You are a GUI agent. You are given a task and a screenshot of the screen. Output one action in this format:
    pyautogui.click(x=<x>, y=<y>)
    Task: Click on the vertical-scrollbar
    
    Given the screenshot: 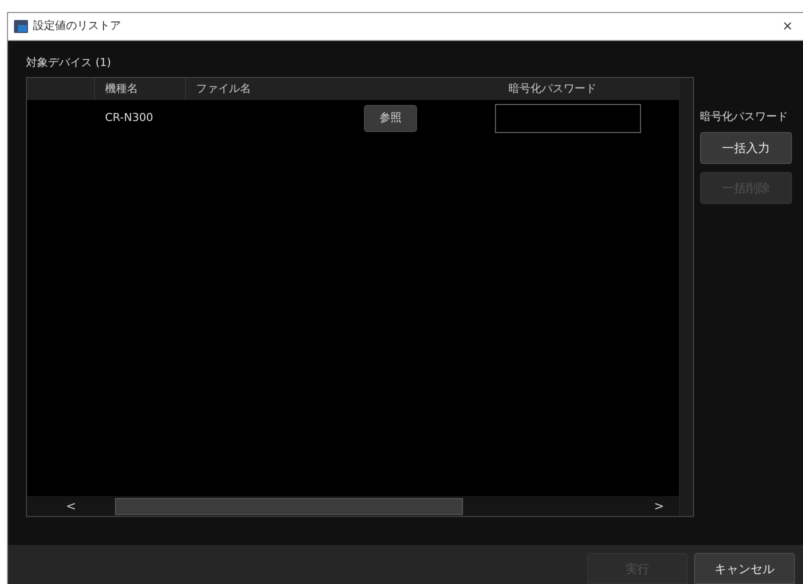 What is the action you would take?
    pyautogui.click(x=686, y=297)
    